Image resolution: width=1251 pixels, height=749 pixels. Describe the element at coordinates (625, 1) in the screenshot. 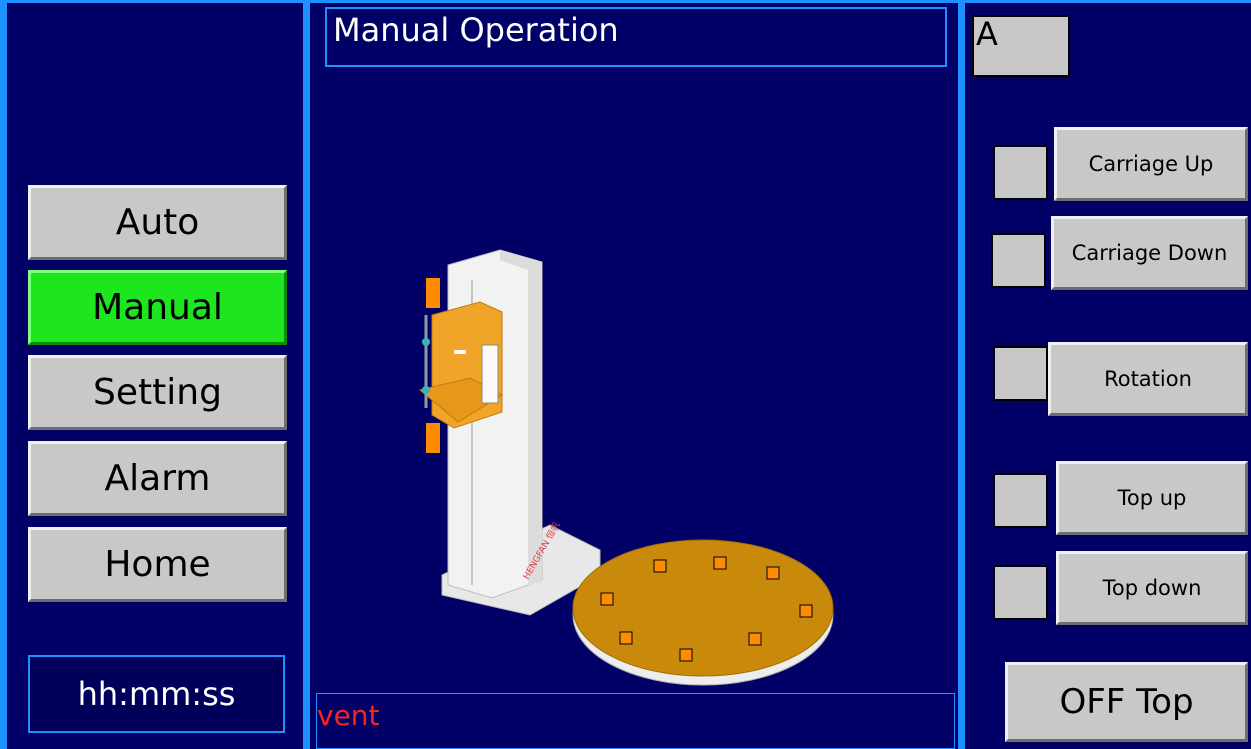

I see `top-border` at that location.